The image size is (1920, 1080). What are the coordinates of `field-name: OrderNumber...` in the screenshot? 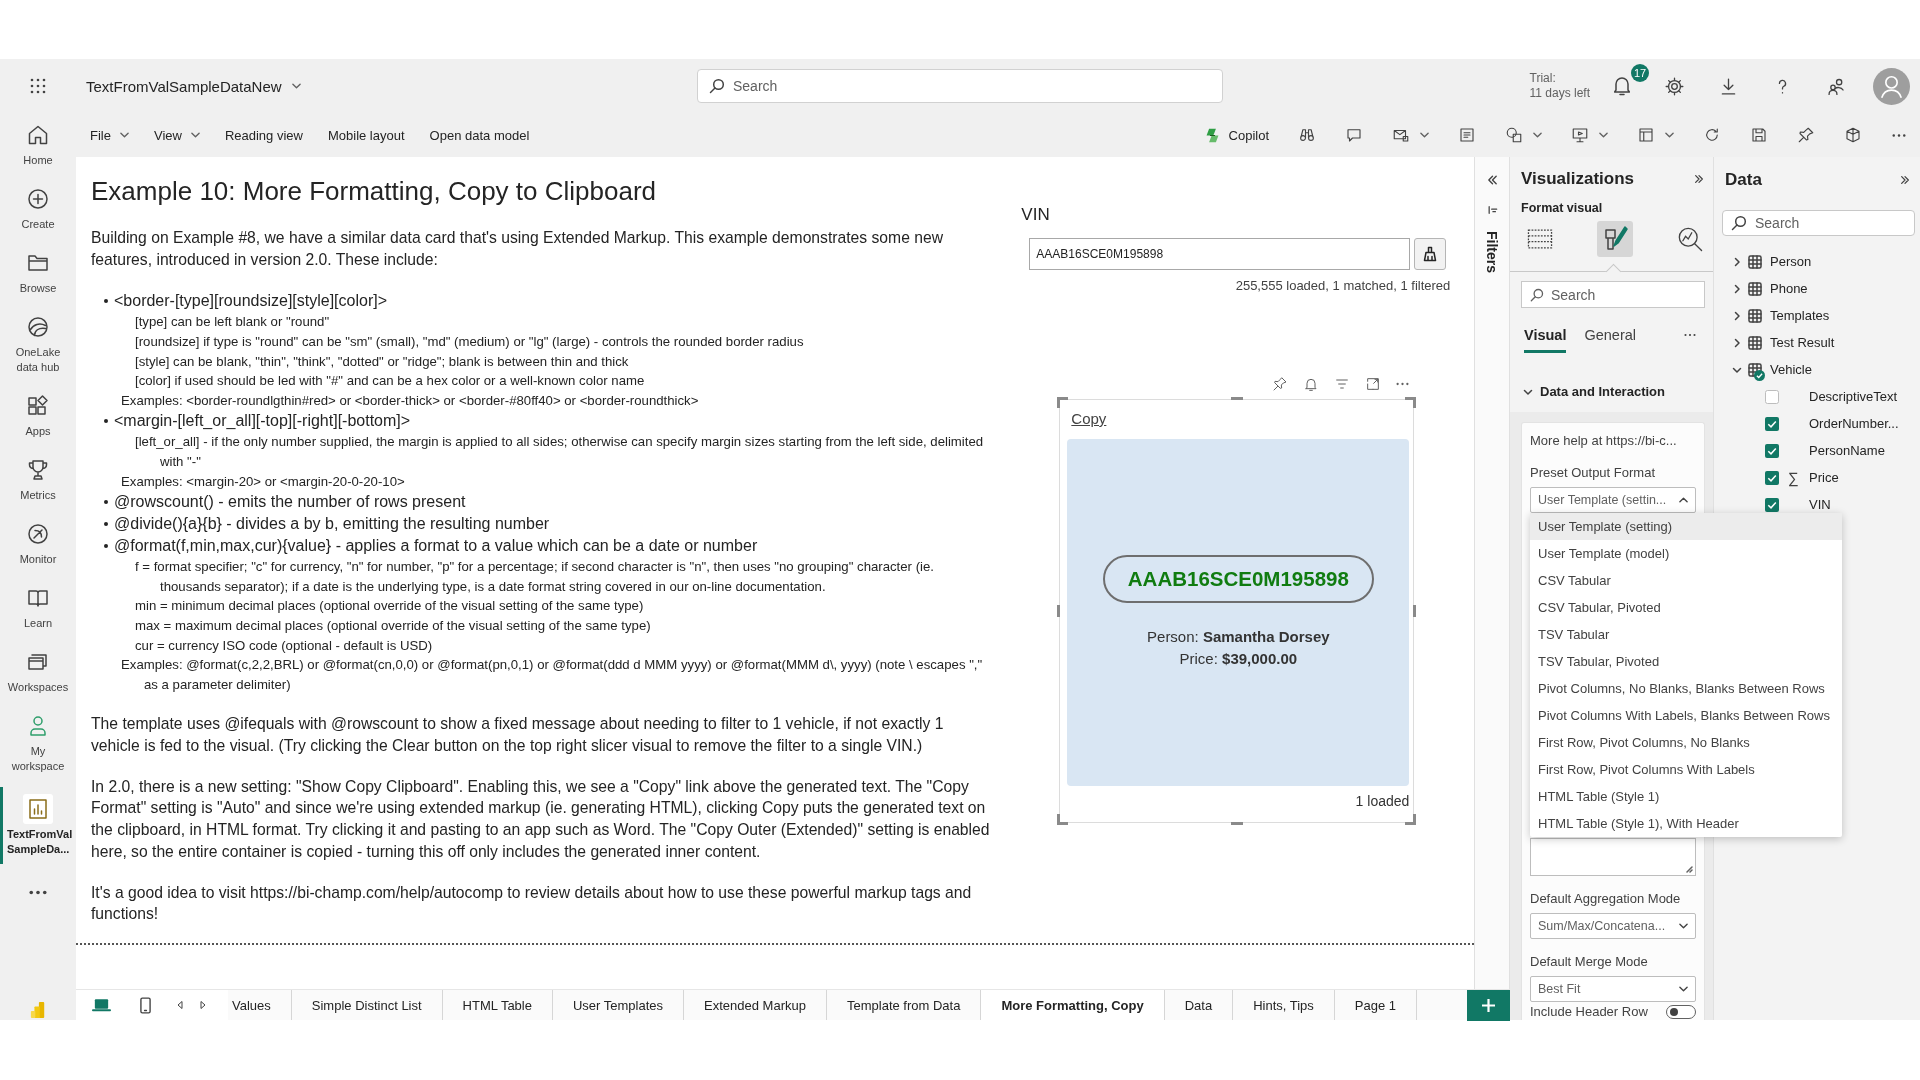 It's located at (1854, 423).